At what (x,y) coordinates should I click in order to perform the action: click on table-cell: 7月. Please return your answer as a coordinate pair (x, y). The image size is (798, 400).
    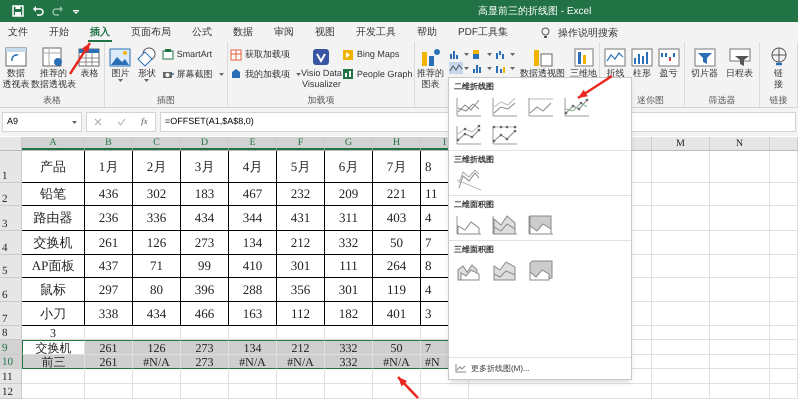
    Looking at the image, I should click on (397, 167).